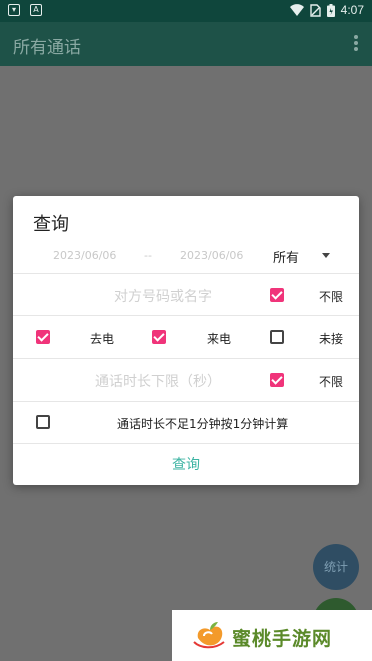 Image resolution: width=372 pixels, height=661 pixels. What do you see at coordinates (51, 224) in the screenshot?
I see `dialog-title: 查询` at bounding box center [51, 224].